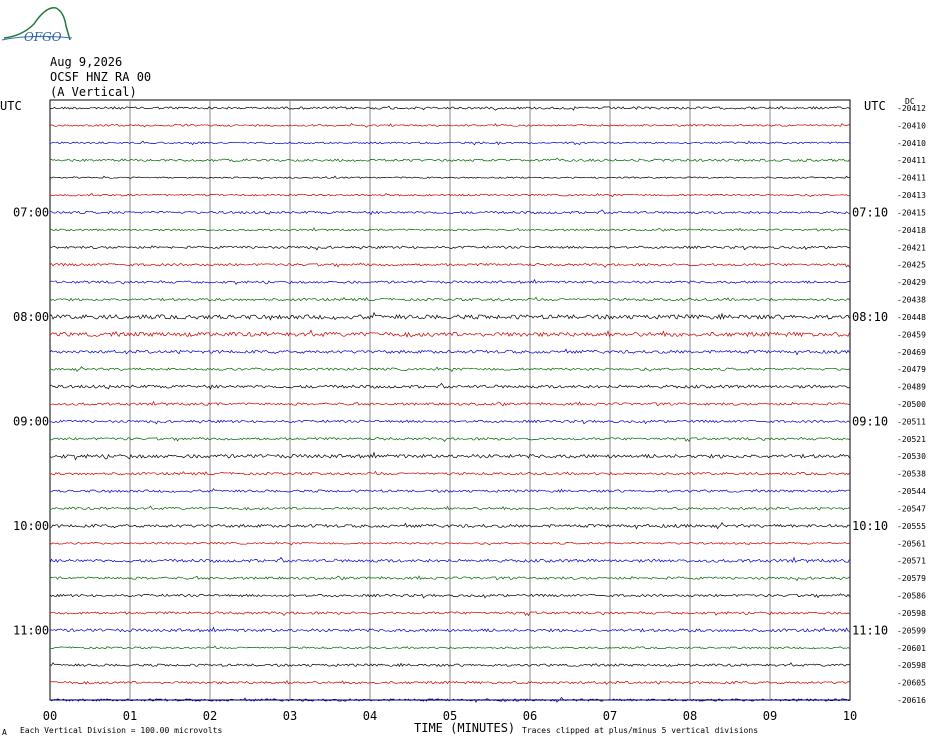 The image size is (930, 744). Describe the element at coordinates (911, 230) in the screenshot. I see `trace-offset-label: -20418` at that location.